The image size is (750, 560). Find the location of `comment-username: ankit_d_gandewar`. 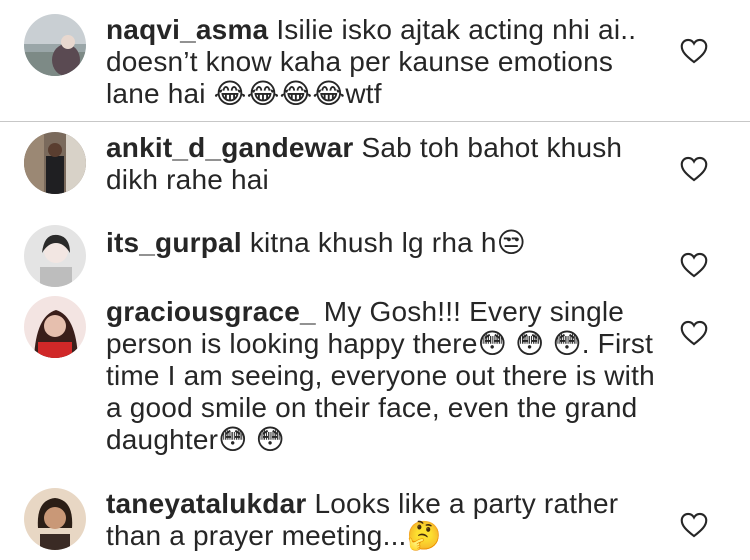

comment-username: ankit_d_gandewar is located at coordinates (230, 147).